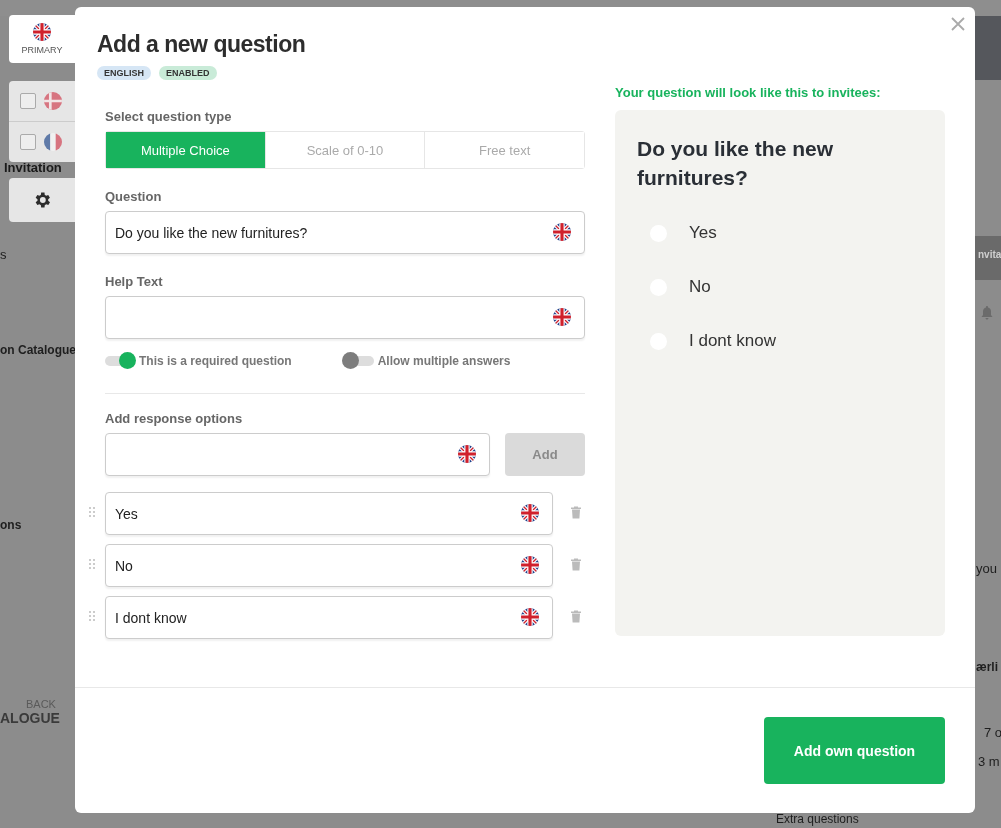 This screenshot has height=828, width=1001. What do you see at coordinates (329, 617) in the screenshot?
I see `response-option-field: I dont know` at bounding box center [329, 617].